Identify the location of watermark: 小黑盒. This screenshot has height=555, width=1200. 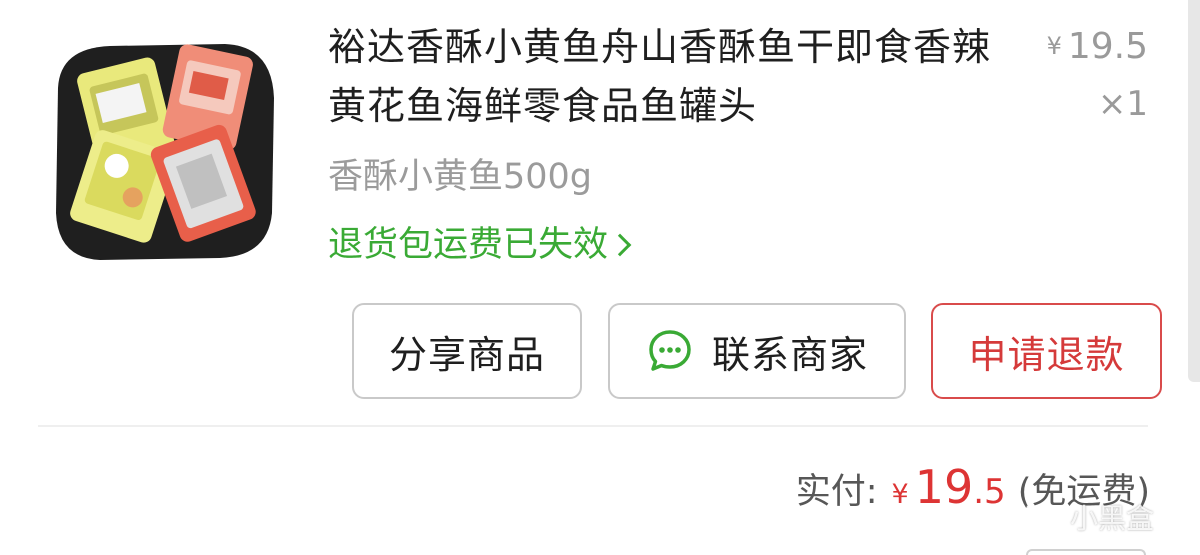
(1089, 517).